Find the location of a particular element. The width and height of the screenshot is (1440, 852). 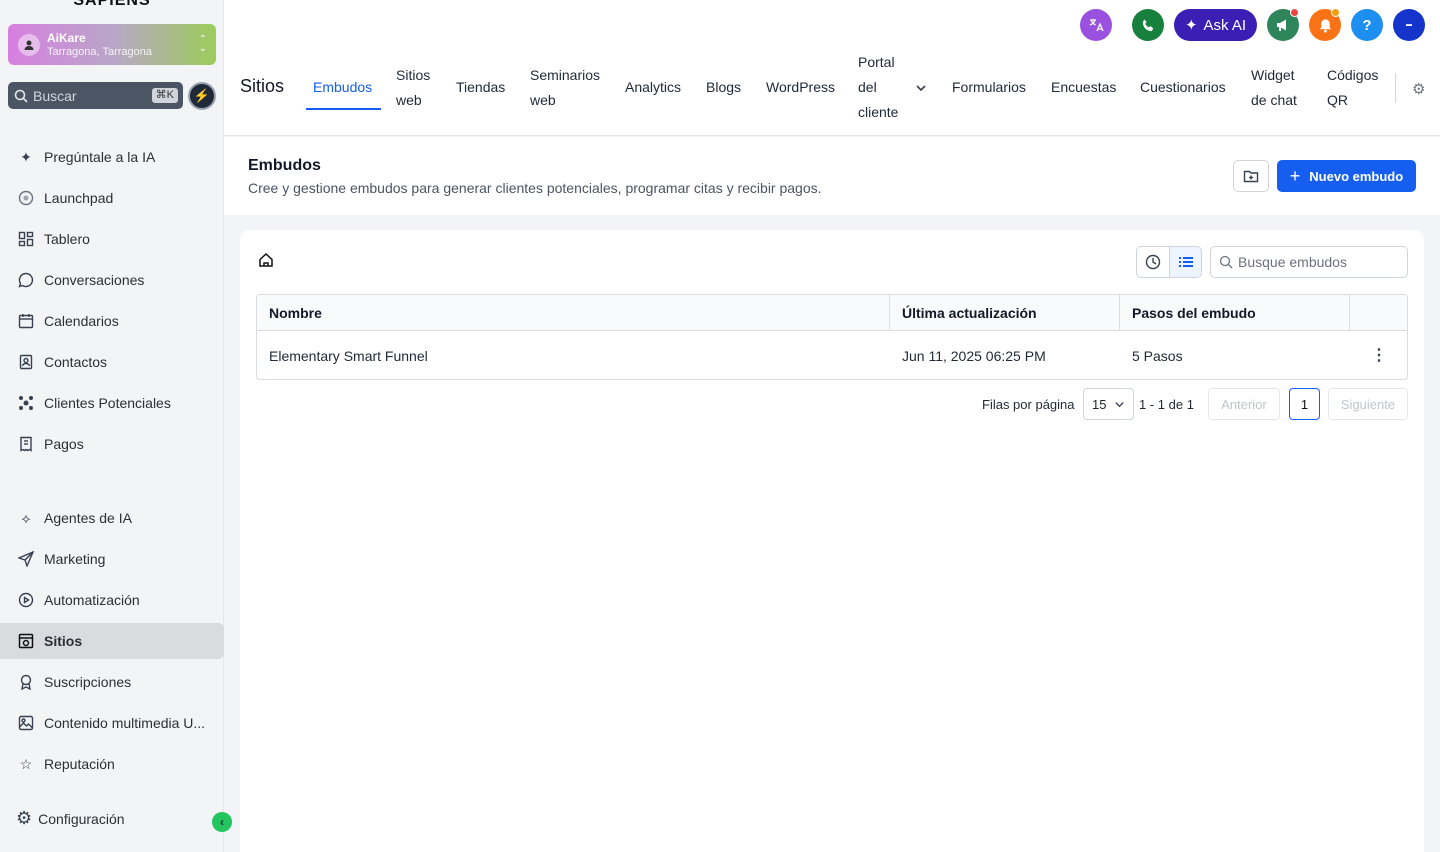

recent-view-button is located at coordinates (1153, 262).